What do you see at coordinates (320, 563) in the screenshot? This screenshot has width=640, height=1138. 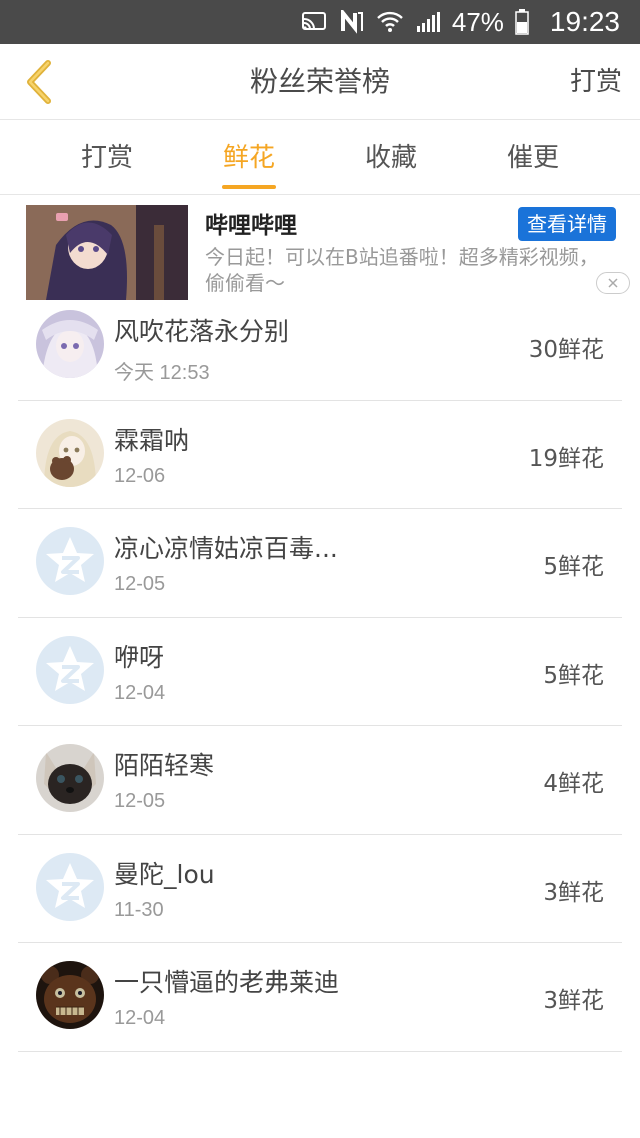 I see `list-item: 凉心凉情姑凉百毒... 12-05 5鲜花` at bounding box center [320, 563].